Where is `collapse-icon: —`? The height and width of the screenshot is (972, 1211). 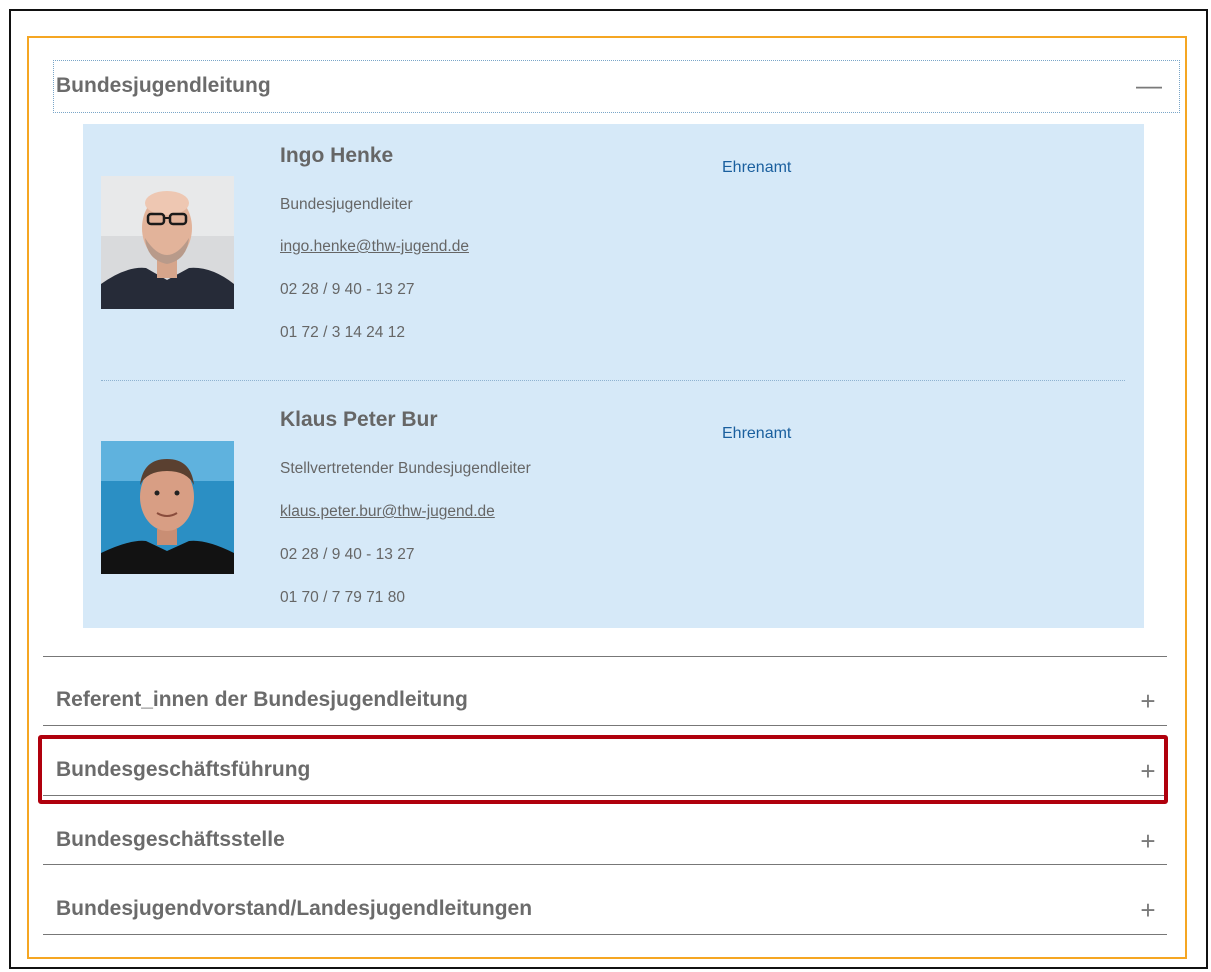
collapse-icon: — is located at coordinates (1149, 85).